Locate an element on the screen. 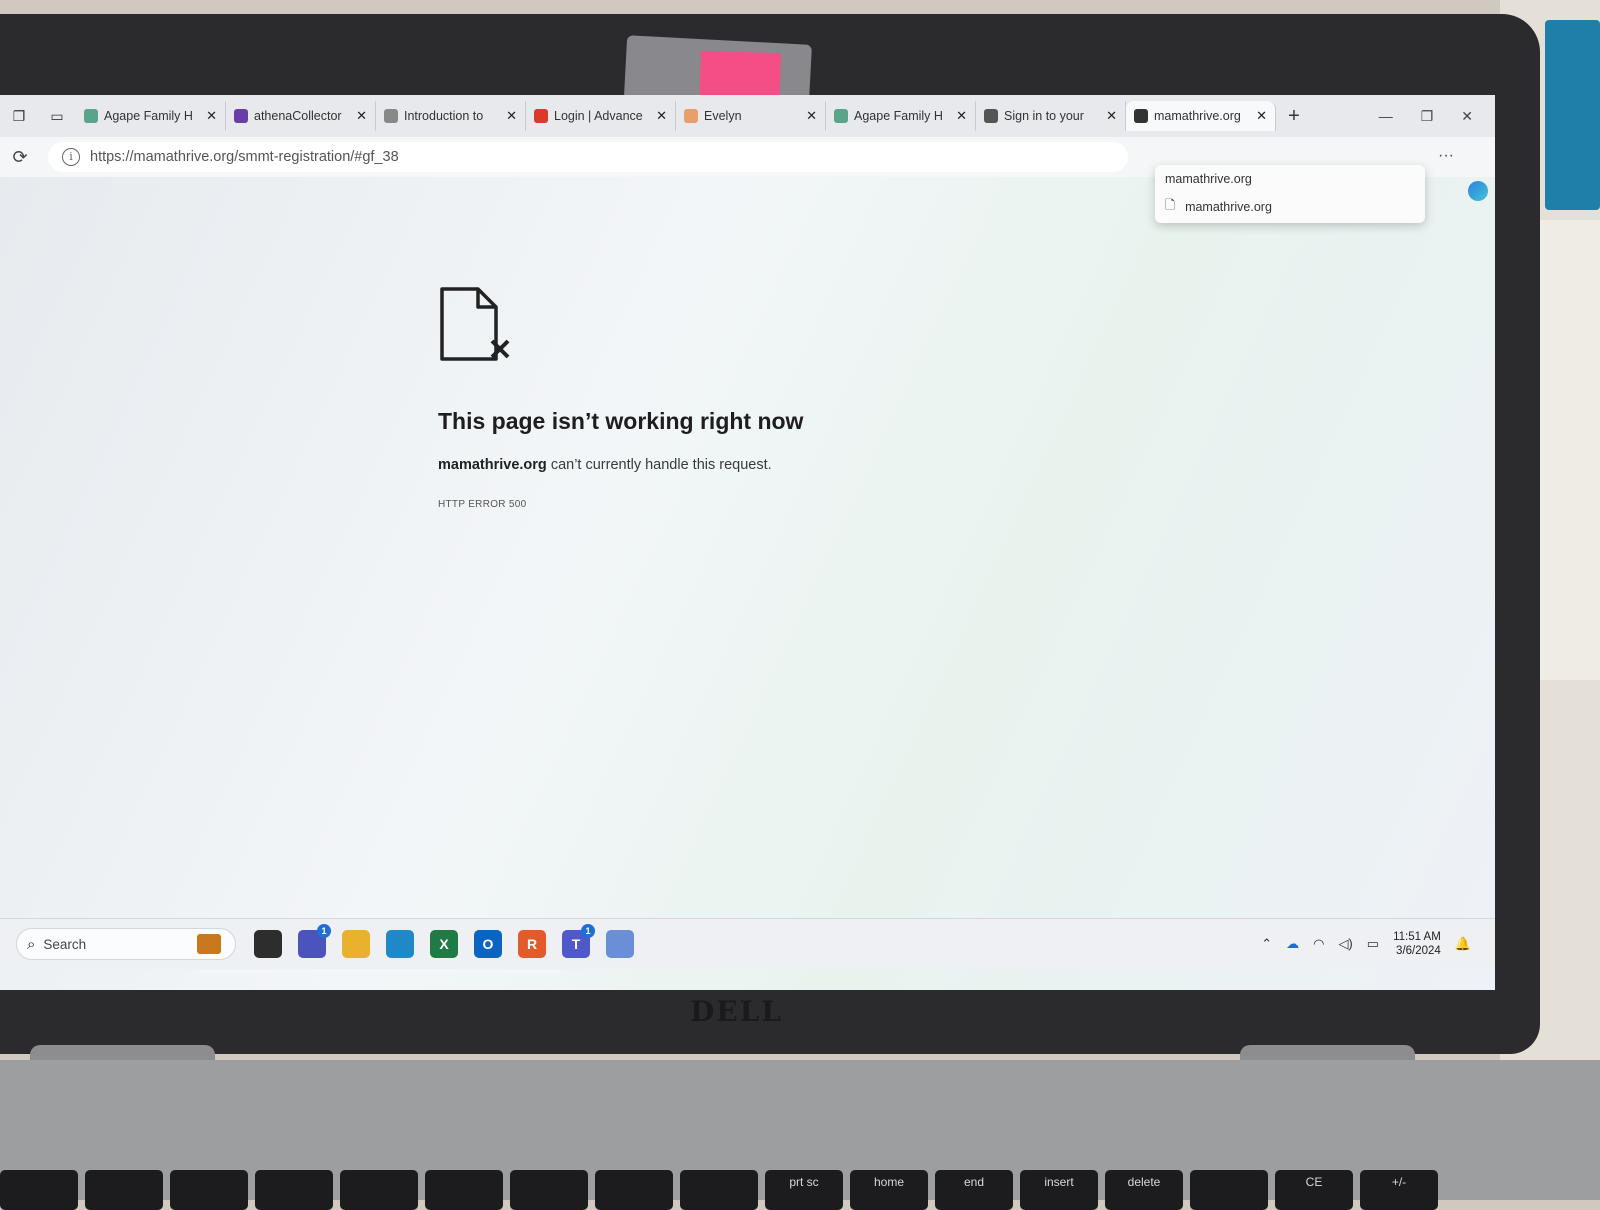 This screenshot has width=1600, height=1210. site-info-icon: i is located at coordinates (71, 157).